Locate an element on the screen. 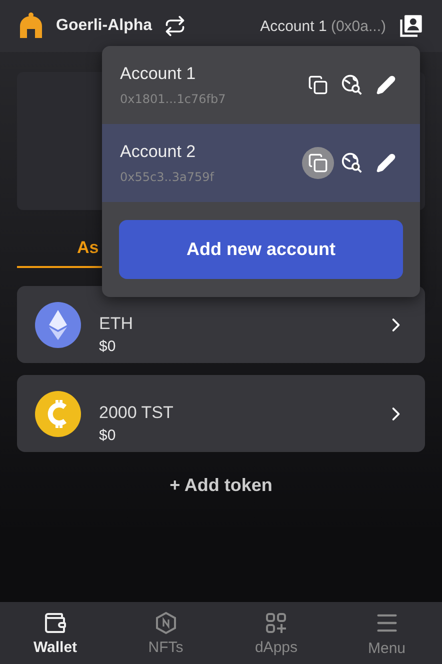 The image size is (442, 664). nav-tab: NFTs is located at coordinates (165, 633).